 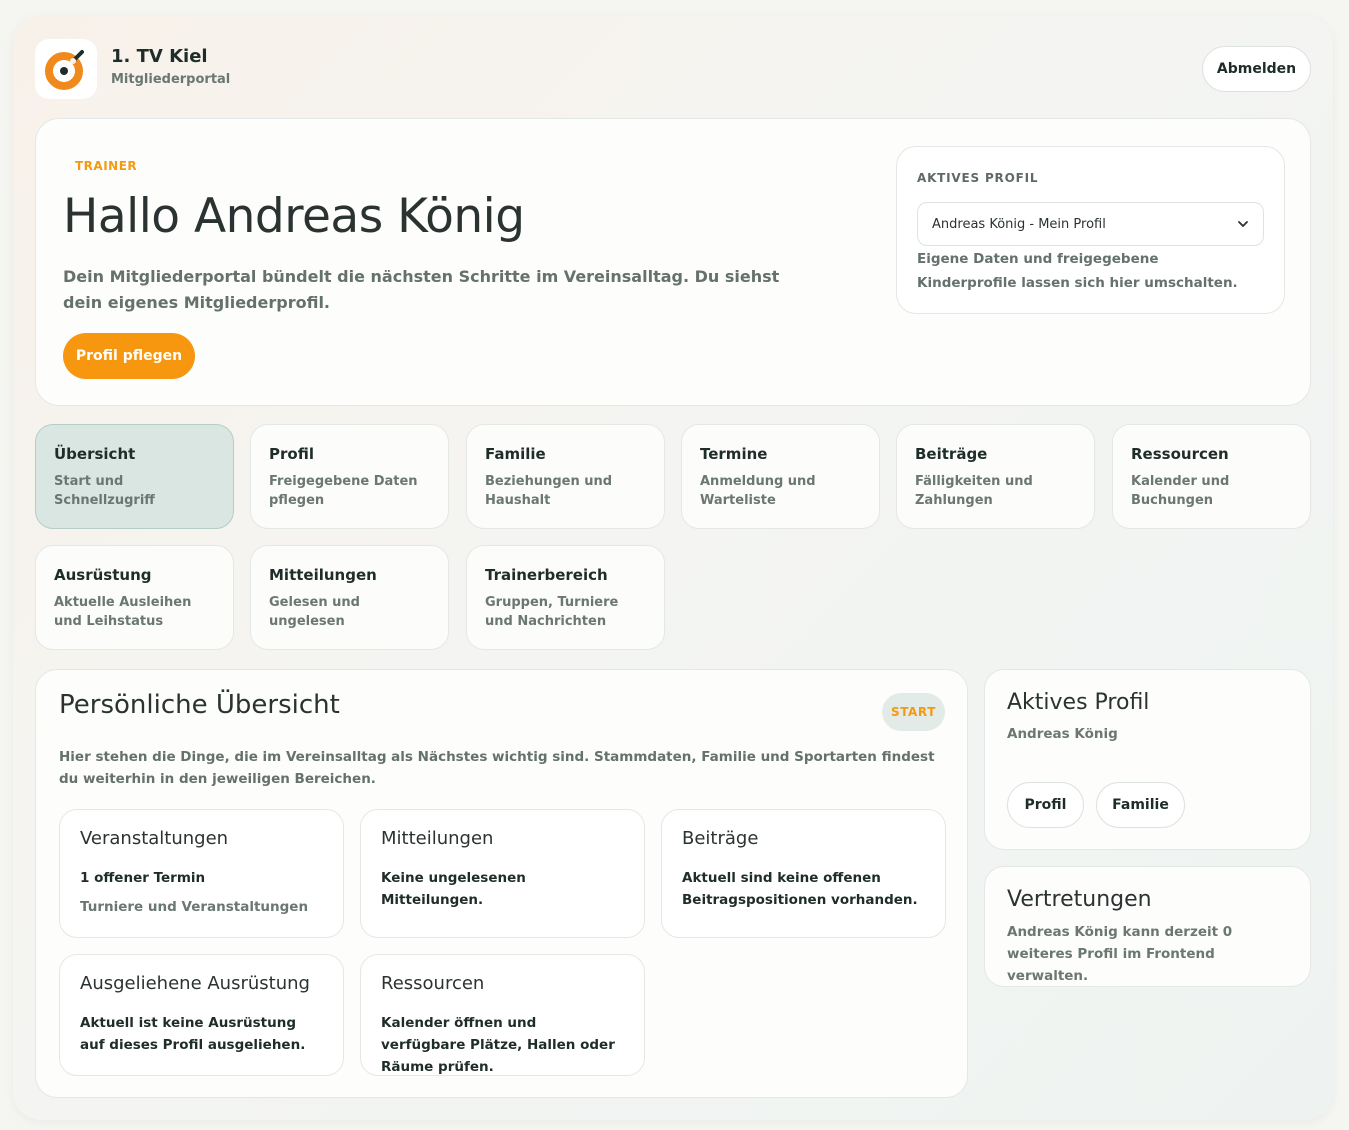 What do you see at coordinates (106, 166) in the screenshot?
I see `role-tag: TRAINER` at bounding box center [106, 166].